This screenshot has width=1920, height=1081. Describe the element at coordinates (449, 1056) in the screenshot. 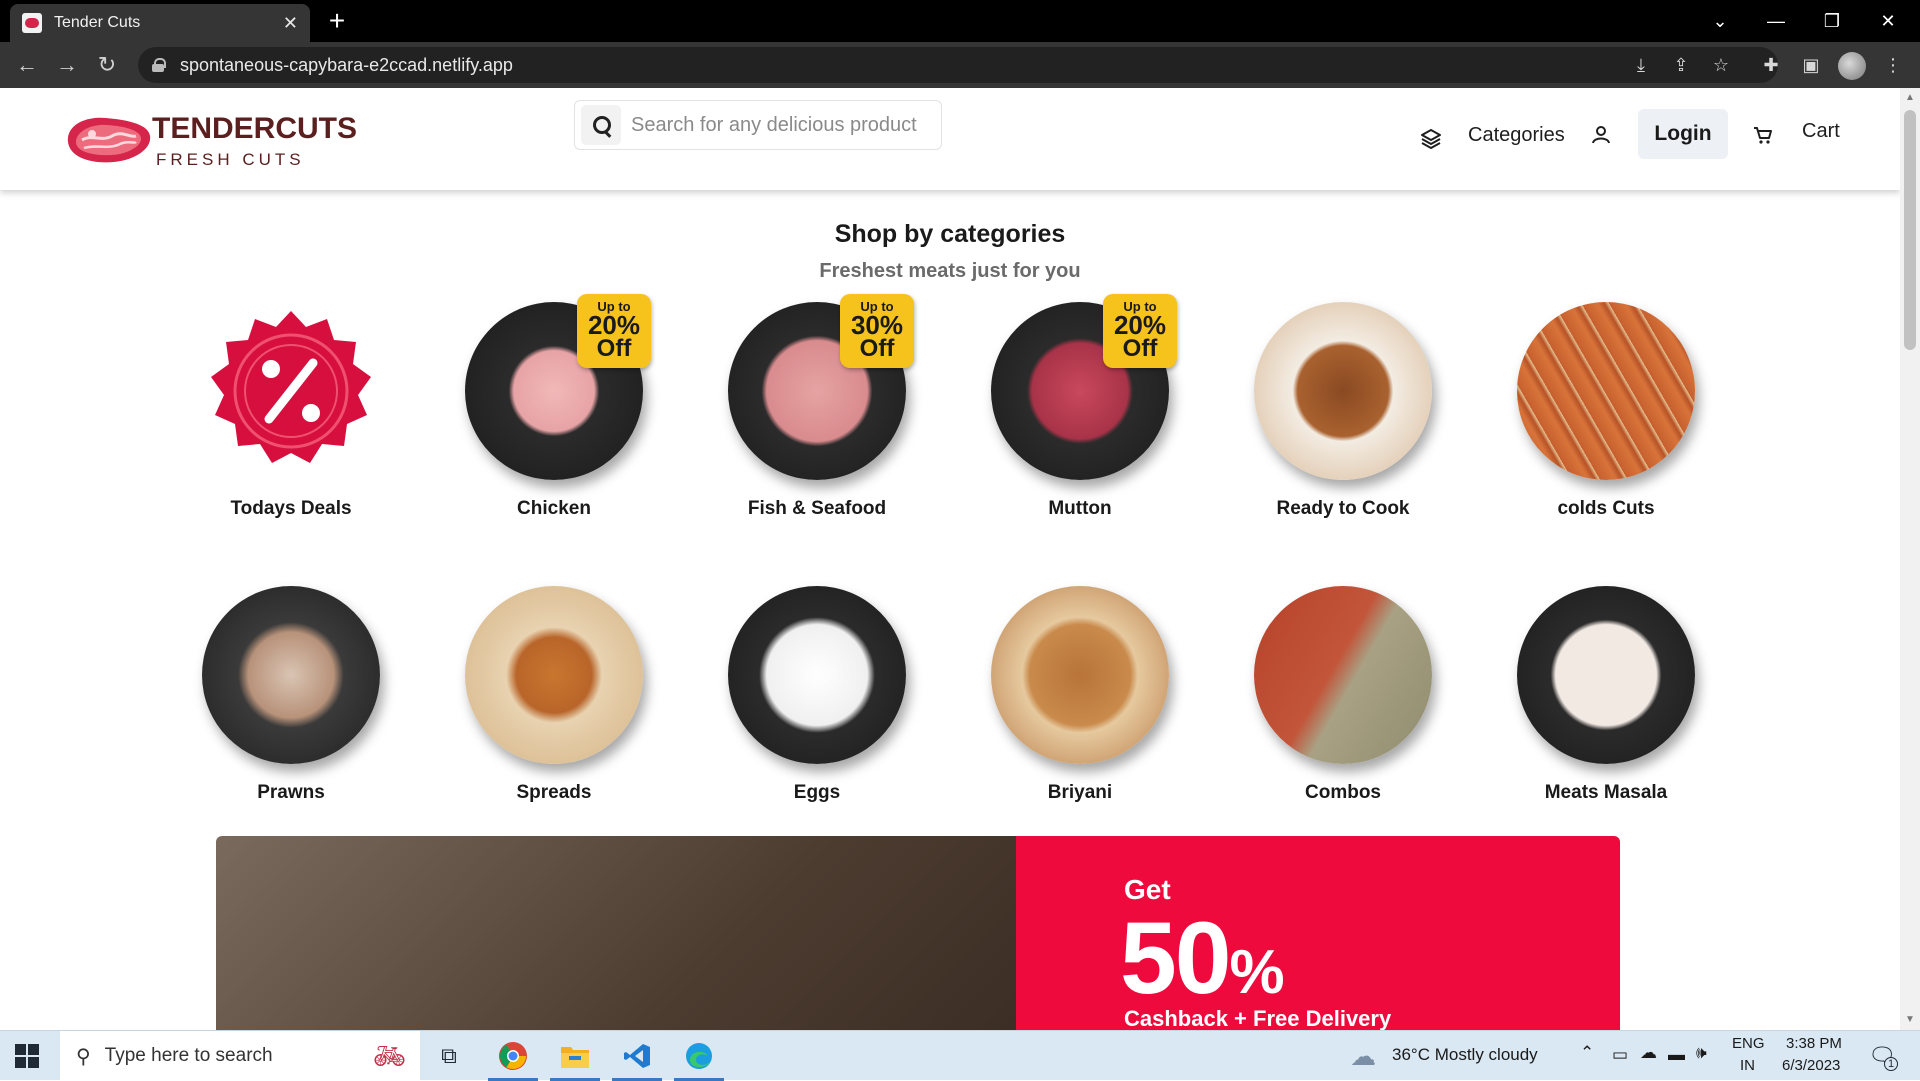

I see `task-view-icon: ⧉` at that location.